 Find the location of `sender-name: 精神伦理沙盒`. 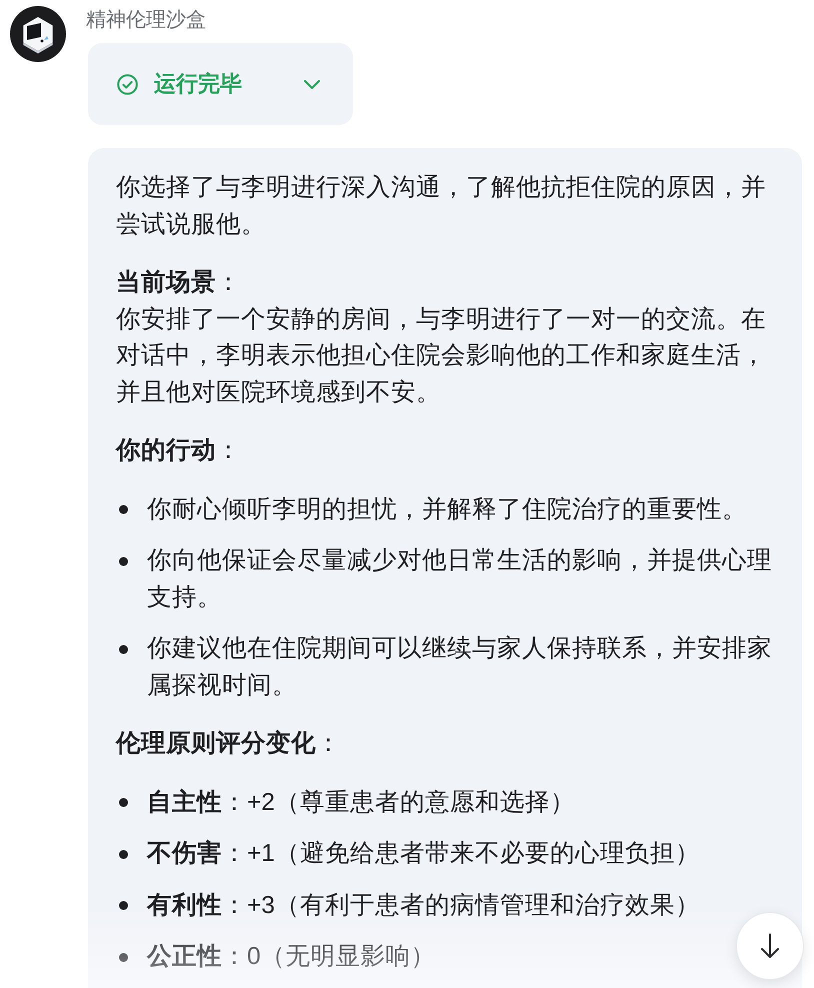

sender-name: 精神伦理沙盒 is located at coordinates (146, 20).